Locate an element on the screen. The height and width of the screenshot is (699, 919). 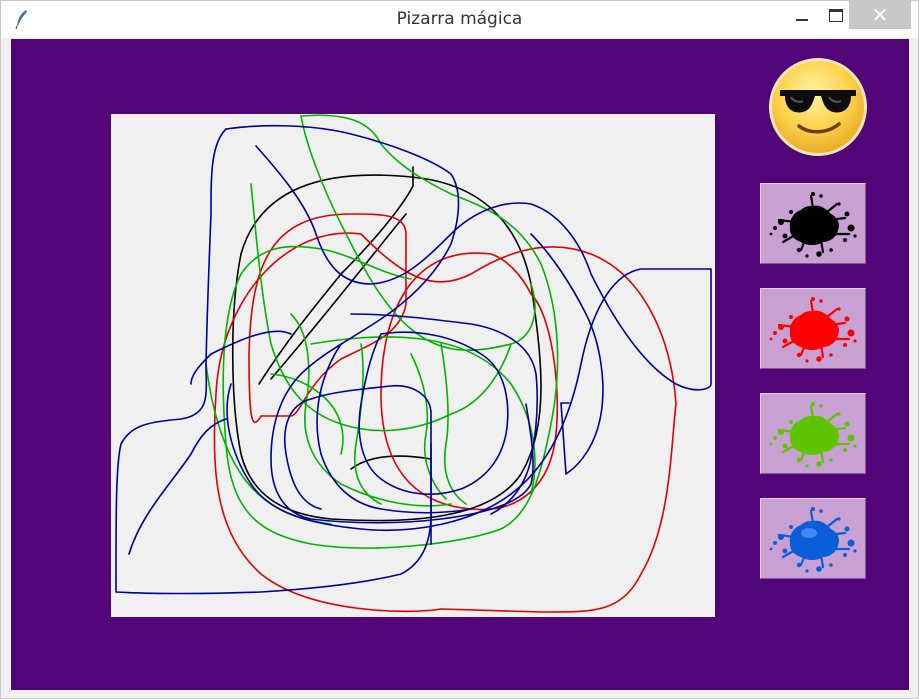
window-title: Pizarra mágica is located at coordinates (459, 19).